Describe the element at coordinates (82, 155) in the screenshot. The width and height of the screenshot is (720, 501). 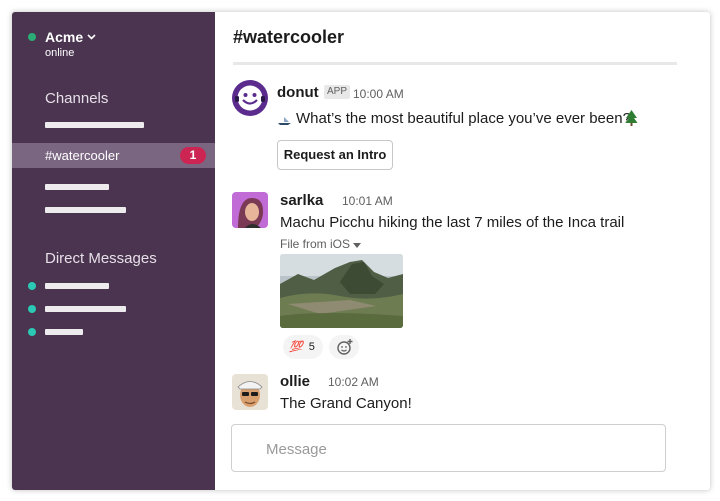
I see `sidebar-item-label: #watercooler` at that location.